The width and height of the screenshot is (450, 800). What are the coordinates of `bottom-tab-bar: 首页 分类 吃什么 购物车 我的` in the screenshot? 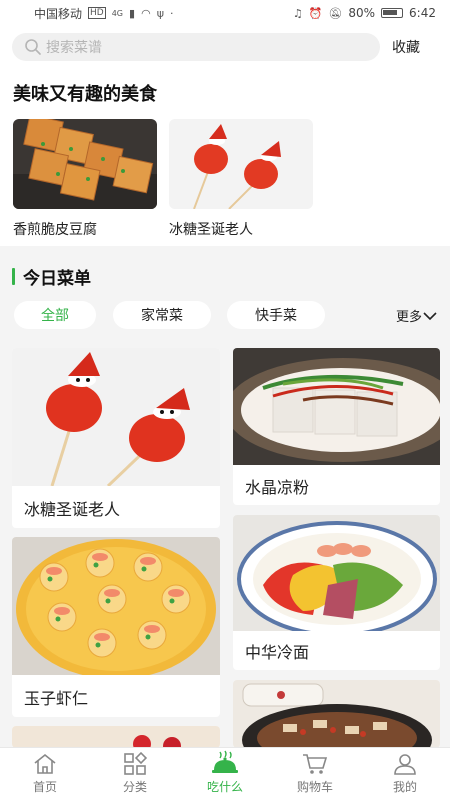 It's located at (225, 773).